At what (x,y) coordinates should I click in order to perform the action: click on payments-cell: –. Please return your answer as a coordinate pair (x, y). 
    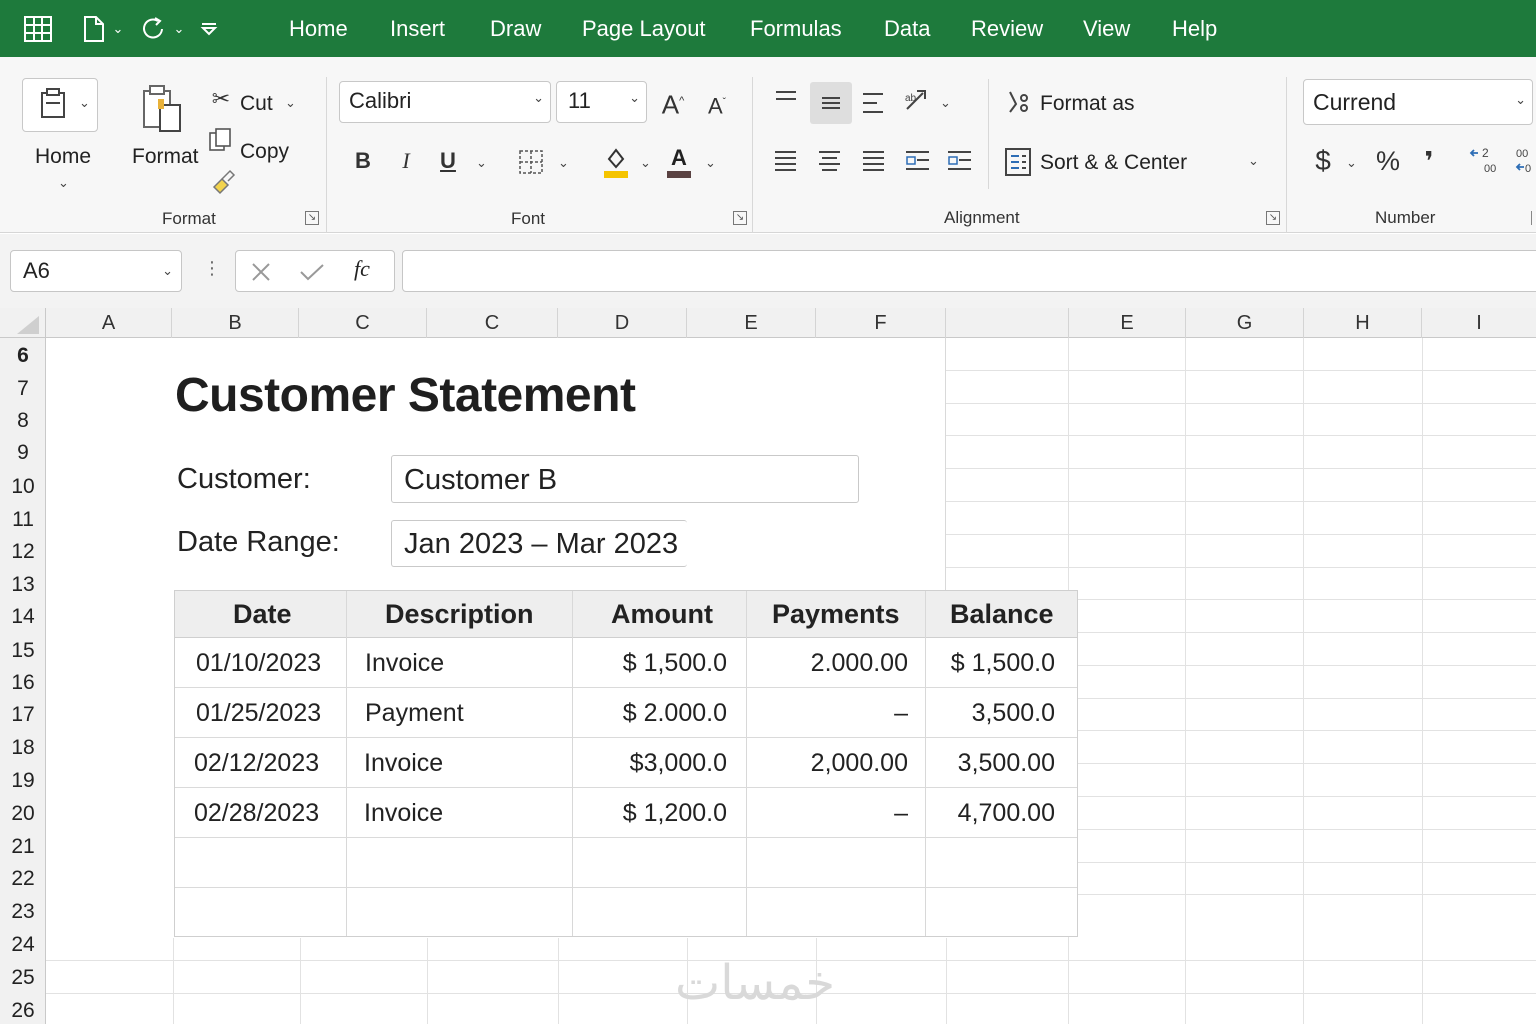
    Looking at the image, I should click on (901, 713).